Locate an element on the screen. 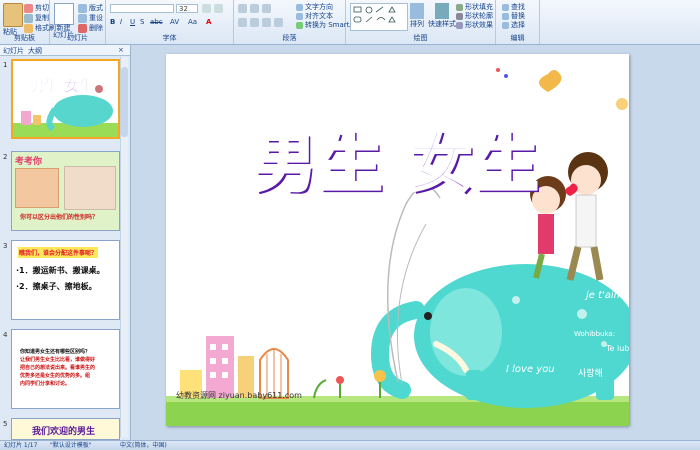 The width and height of the screenshot is (700, 450). numbering-button is located at coordinates (255, 8).